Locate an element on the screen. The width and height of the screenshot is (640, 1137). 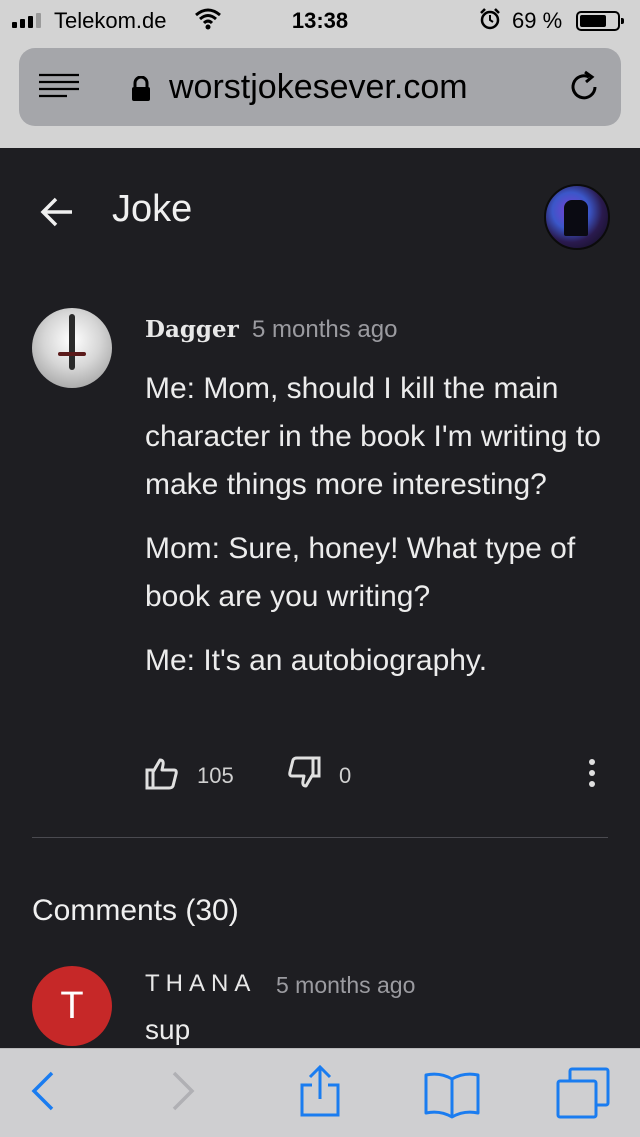
menu-icon is located at coordinates (59, 88).